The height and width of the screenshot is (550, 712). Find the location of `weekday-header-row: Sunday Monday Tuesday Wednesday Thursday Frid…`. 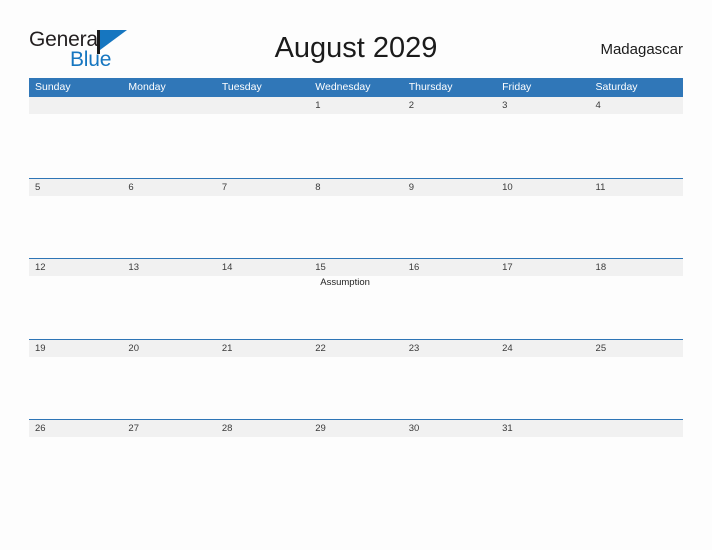

weekday-header-row: Sunday Monday Tuesday Wednesday Thursday Frid… is located at coordinates (356, 87).